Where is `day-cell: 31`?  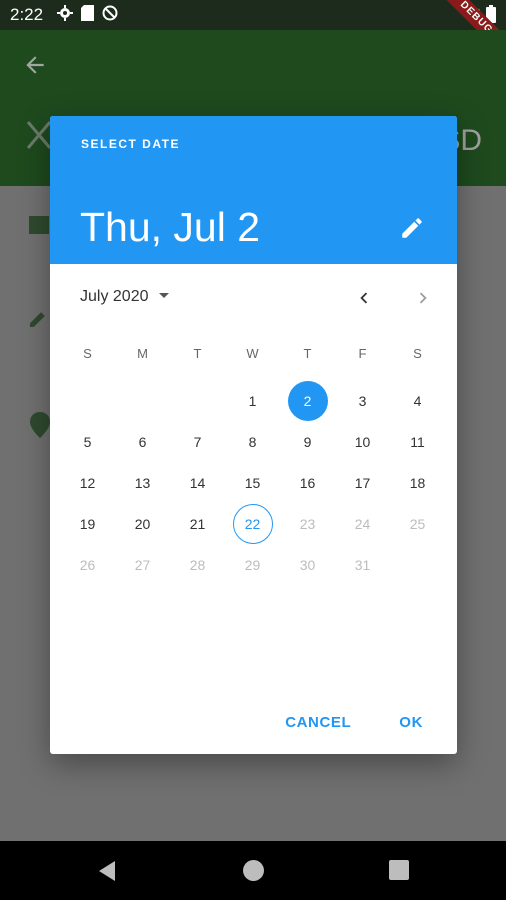 day-cell: 31 is located at coordinates (362, 564).